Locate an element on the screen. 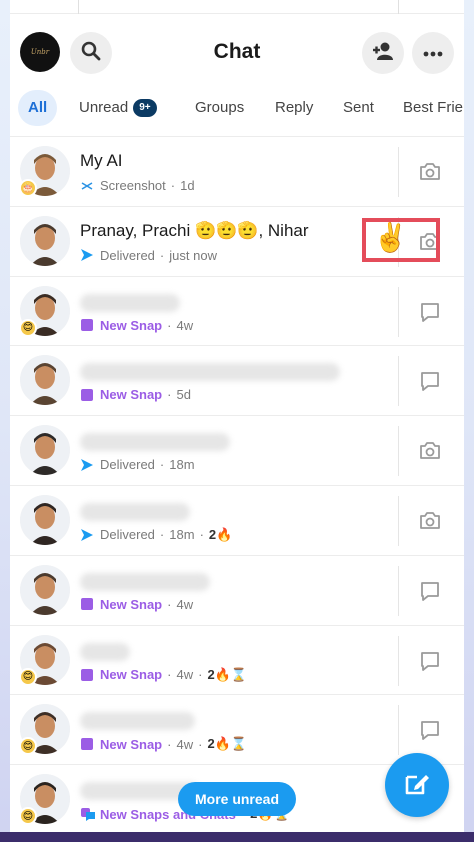 The width and height of the screenshot is (474, 842). timestamp: 1d is located at coordinates (187, 185).